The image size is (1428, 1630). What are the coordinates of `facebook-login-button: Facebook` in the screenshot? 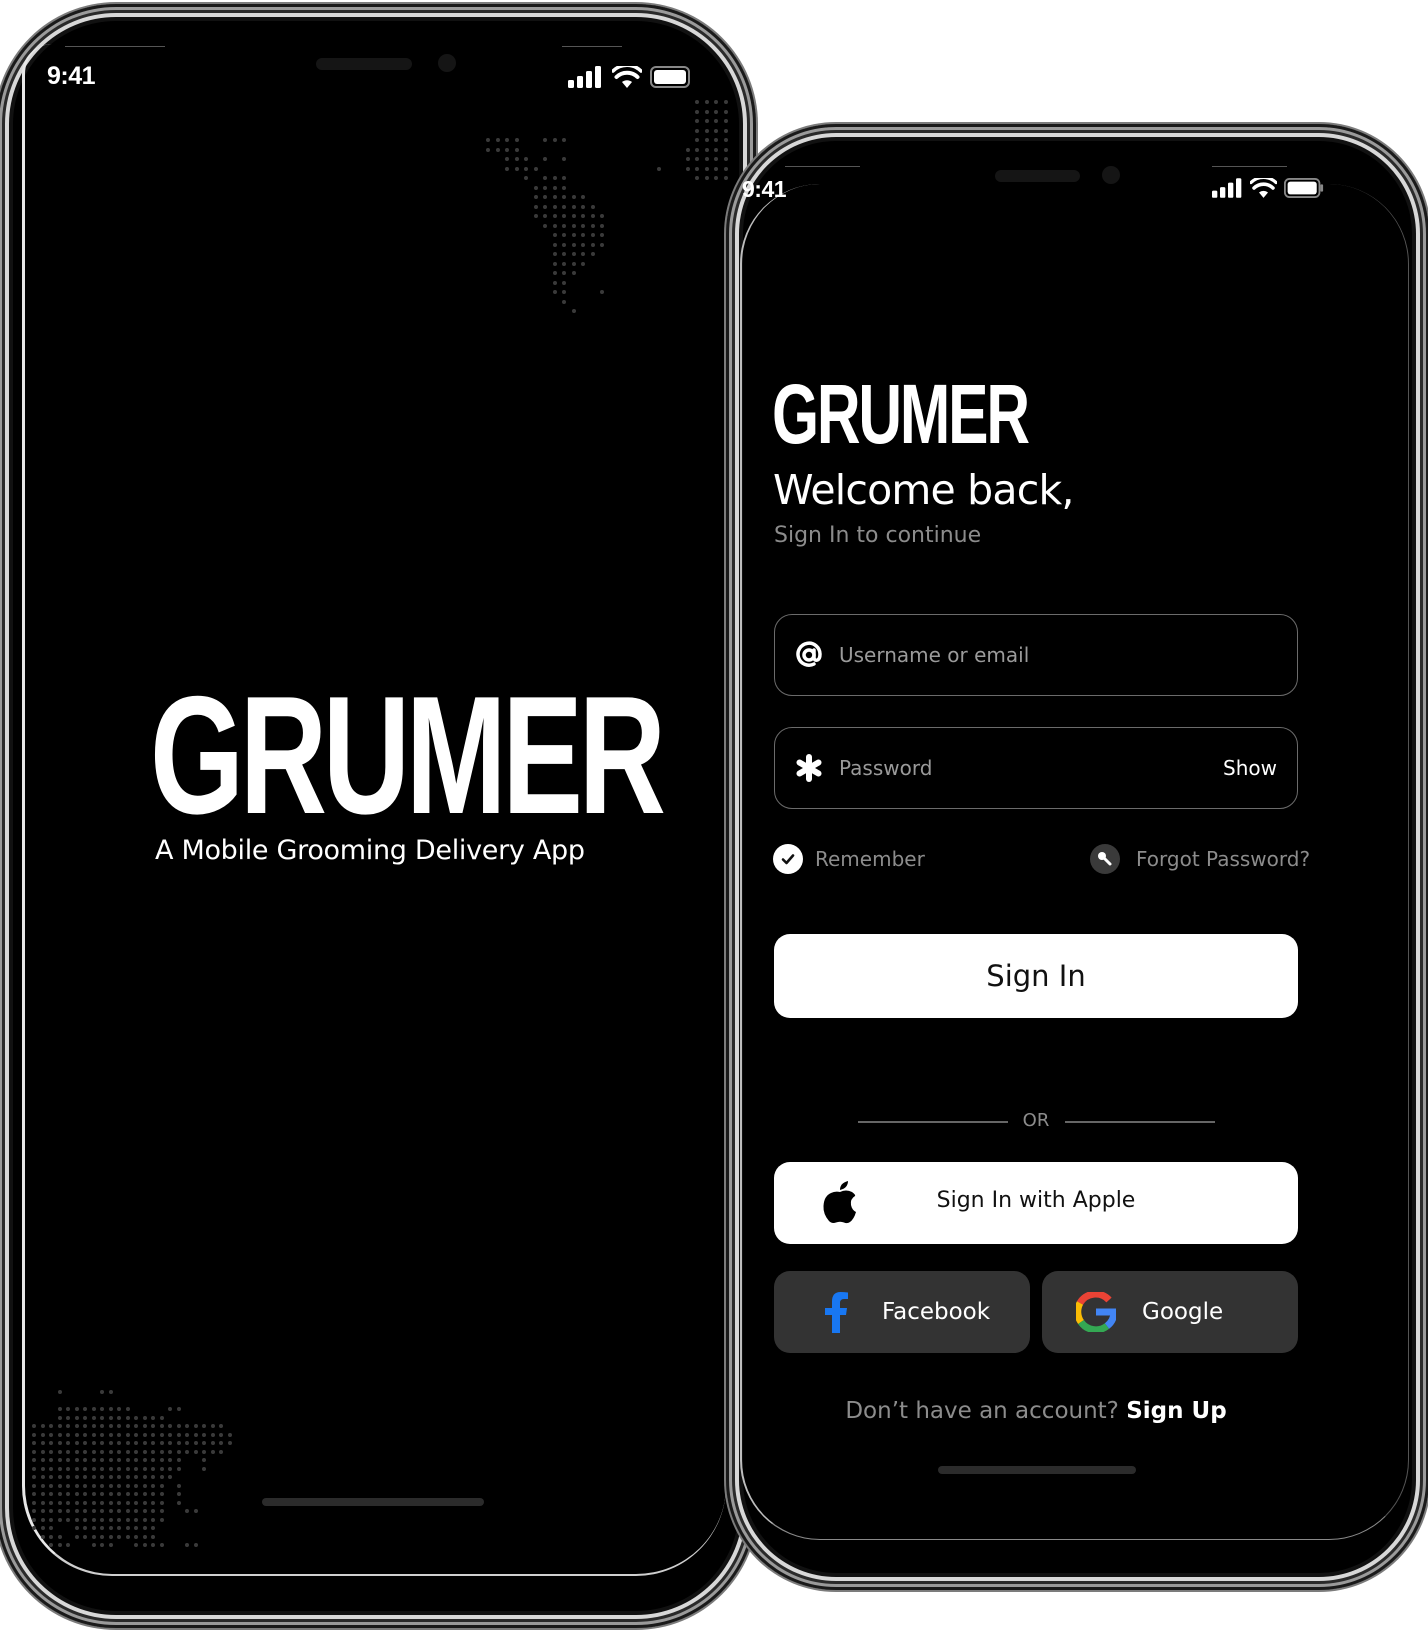 It's located at (902, 1312).